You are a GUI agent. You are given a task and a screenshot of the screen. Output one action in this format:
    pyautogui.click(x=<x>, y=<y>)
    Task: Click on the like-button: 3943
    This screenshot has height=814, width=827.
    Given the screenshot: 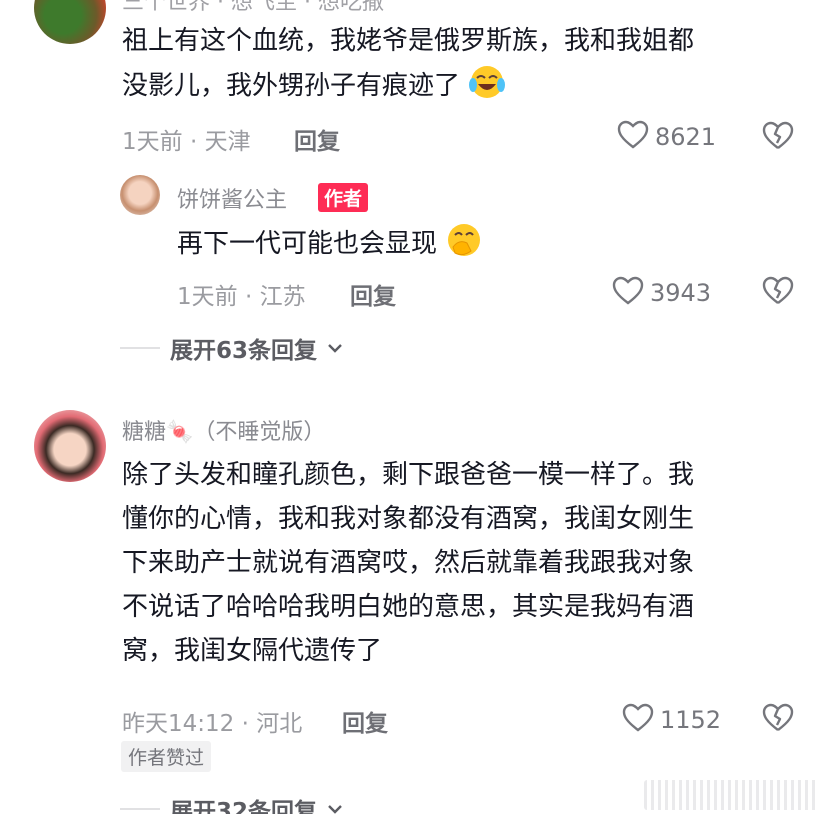 What is the action you would take?
    pyautogui.click(x=661, y=293)
    